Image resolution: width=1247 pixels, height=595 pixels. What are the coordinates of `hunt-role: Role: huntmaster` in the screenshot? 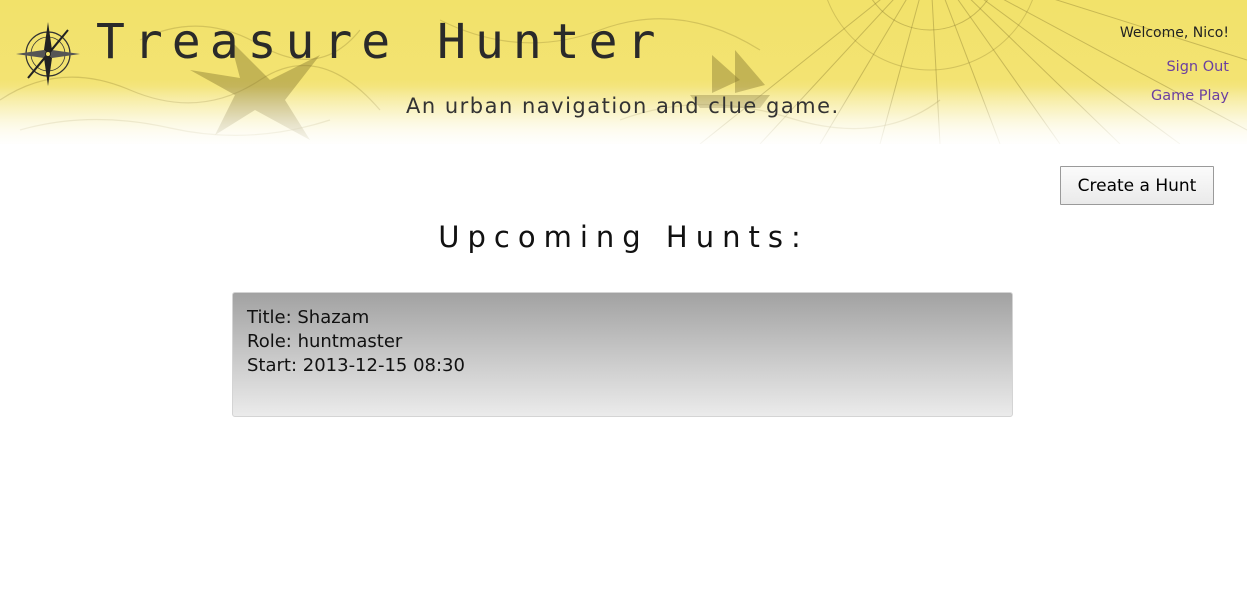 It's located at (325, 341).